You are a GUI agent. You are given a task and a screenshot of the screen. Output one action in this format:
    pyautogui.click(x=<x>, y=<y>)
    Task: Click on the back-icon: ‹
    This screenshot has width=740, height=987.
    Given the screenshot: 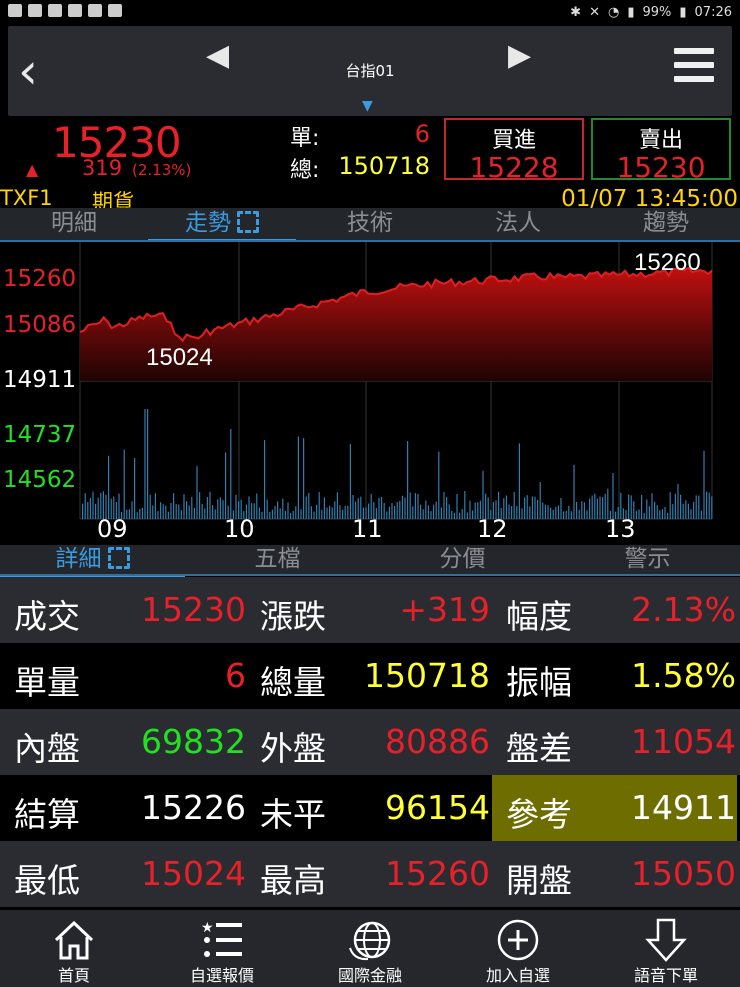 What is the action you would take?
    pyautogui.click(x=28, y=71)
    